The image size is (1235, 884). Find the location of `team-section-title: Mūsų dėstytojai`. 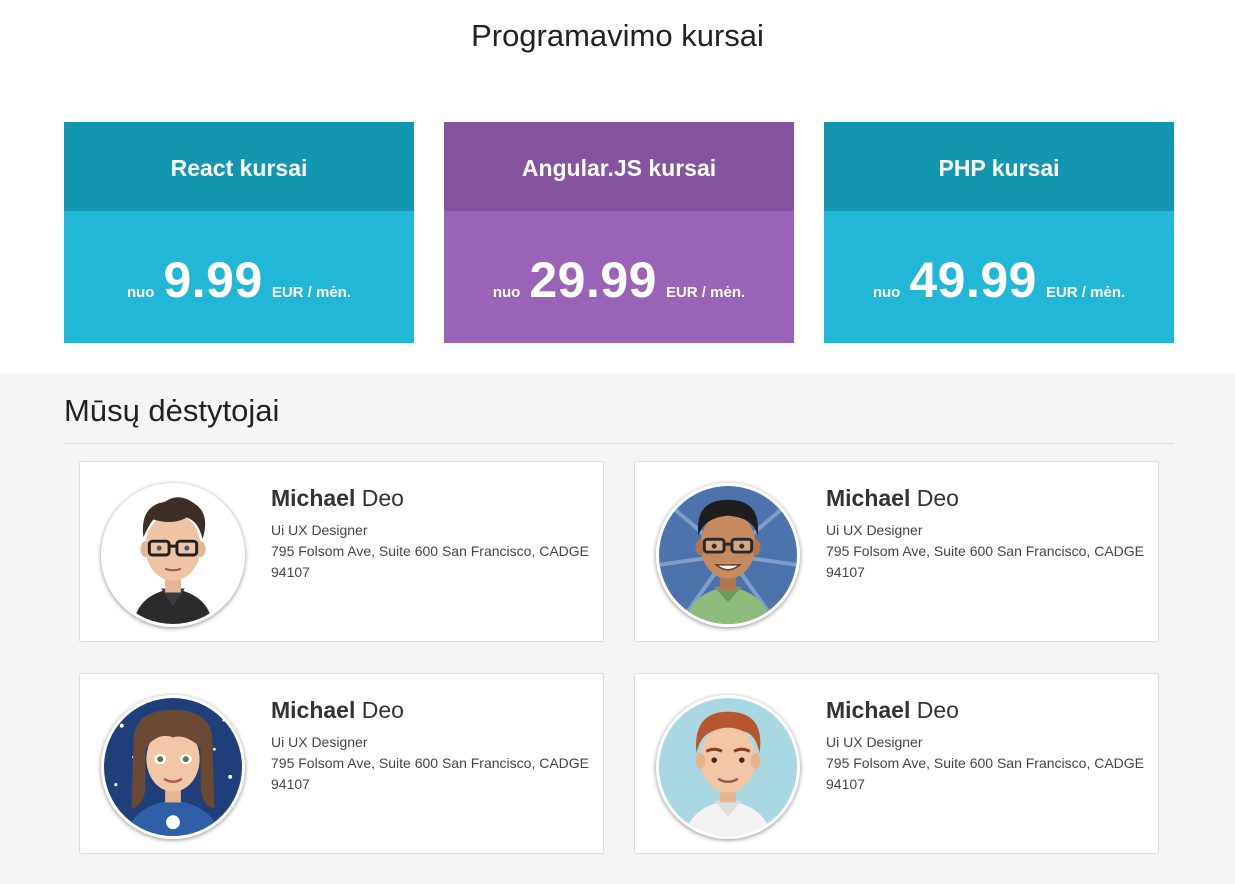

team-section-title: Mūsų dėstytojai is located at coordinates (172, 410).